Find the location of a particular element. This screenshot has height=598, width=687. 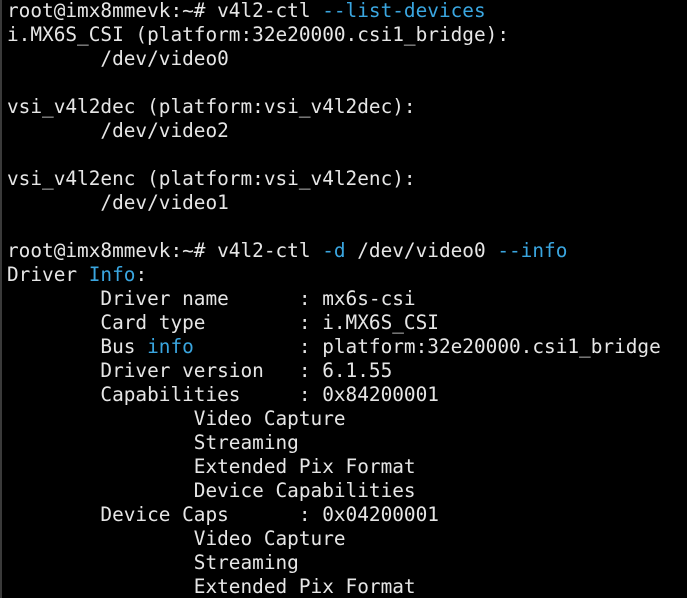

terminal-text: /dev/video1 is located at coordinates (118, 202).